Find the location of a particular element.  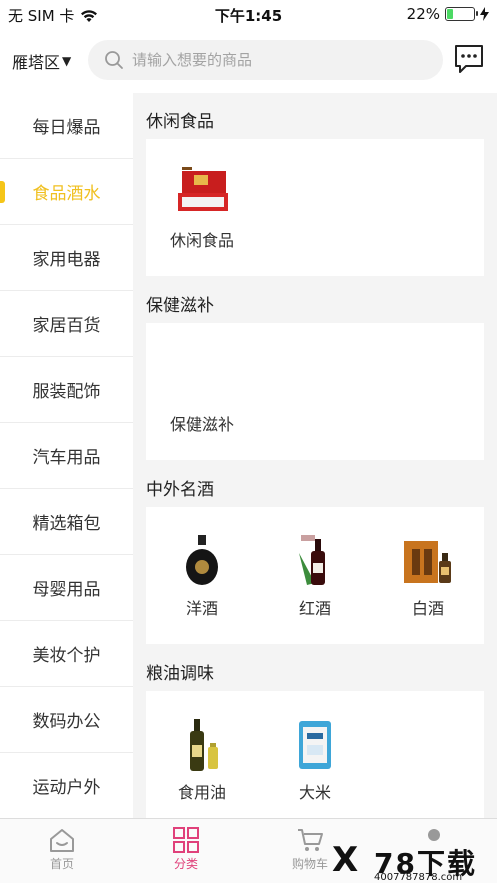

snack-gift-box-image is located at coordinates (203, 189).